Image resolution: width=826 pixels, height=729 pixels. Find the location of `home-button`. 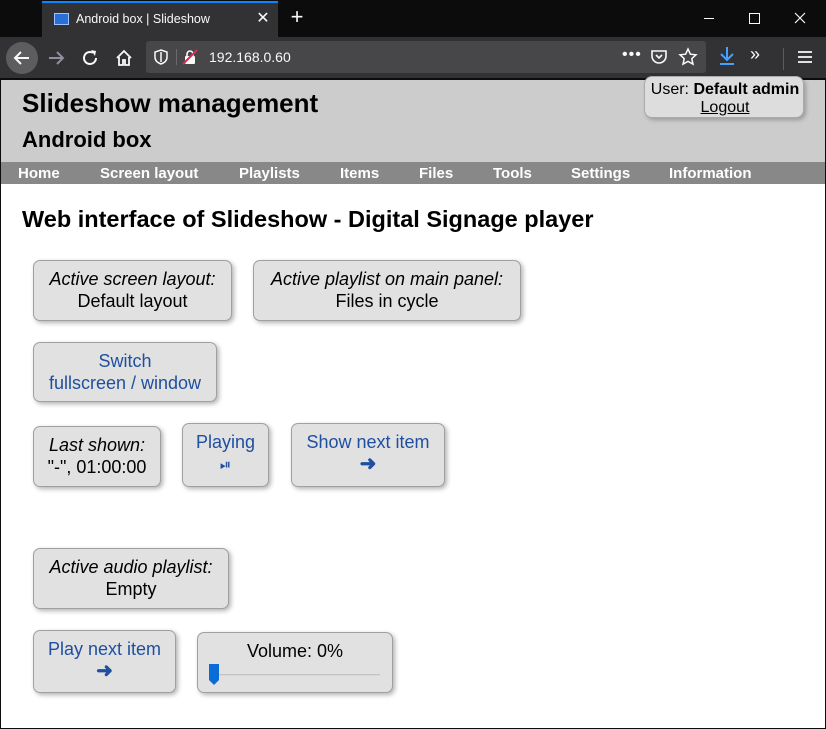

home-button is located at coordinates (124, 58).